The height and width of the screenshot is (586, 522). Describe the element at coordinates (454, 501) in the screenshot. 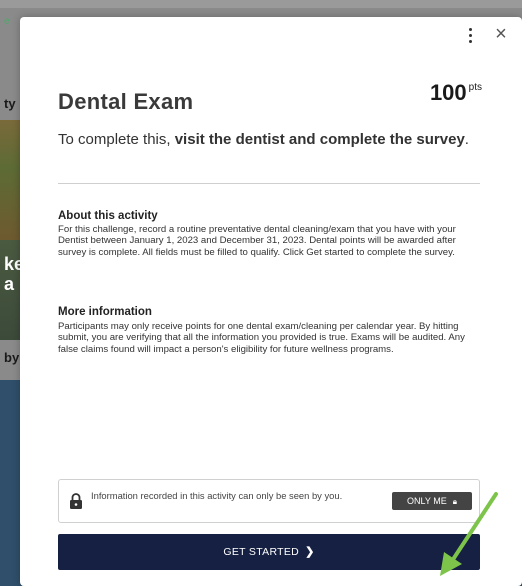

I see `small-lock-icon: 🔒︎` at that location.